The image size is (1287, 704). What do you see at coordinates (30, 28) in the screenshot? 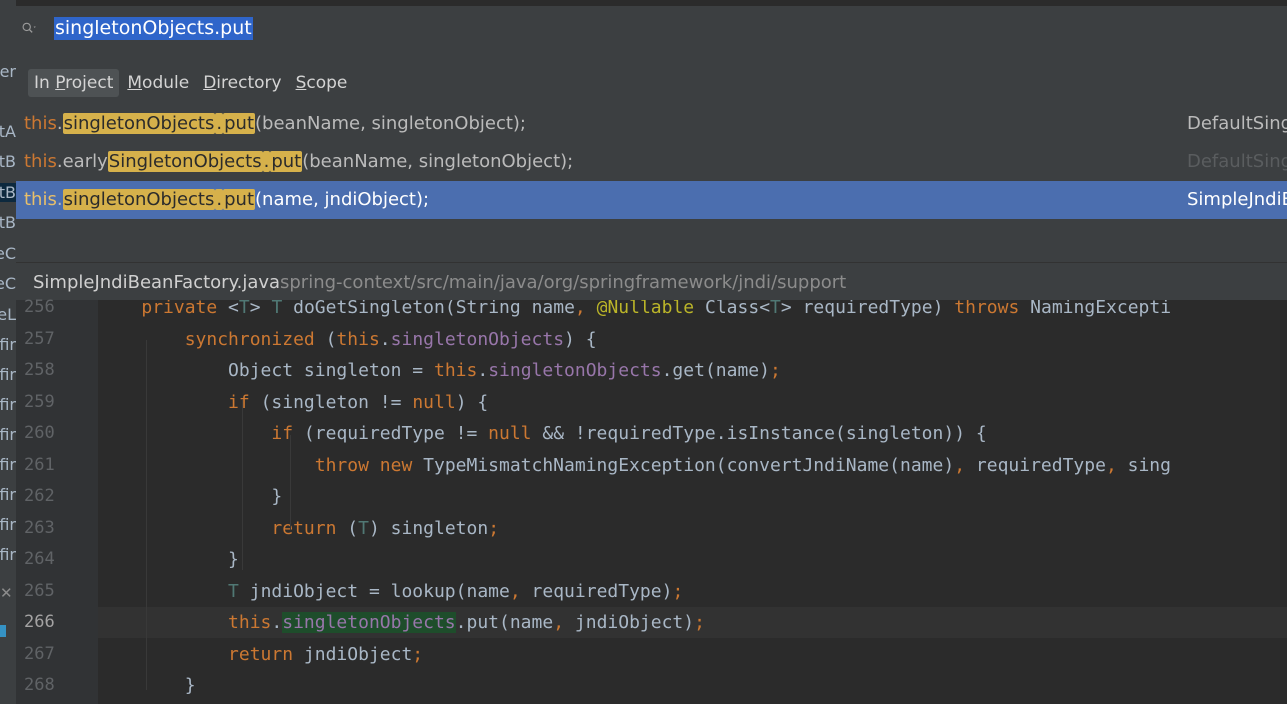
I see `search-history-icon` at bounding box center [30, 28].